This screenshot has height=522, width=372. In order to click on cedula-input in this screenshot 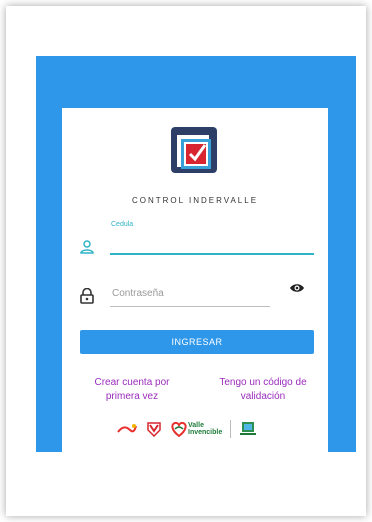, I will do `click(212, 254)`.